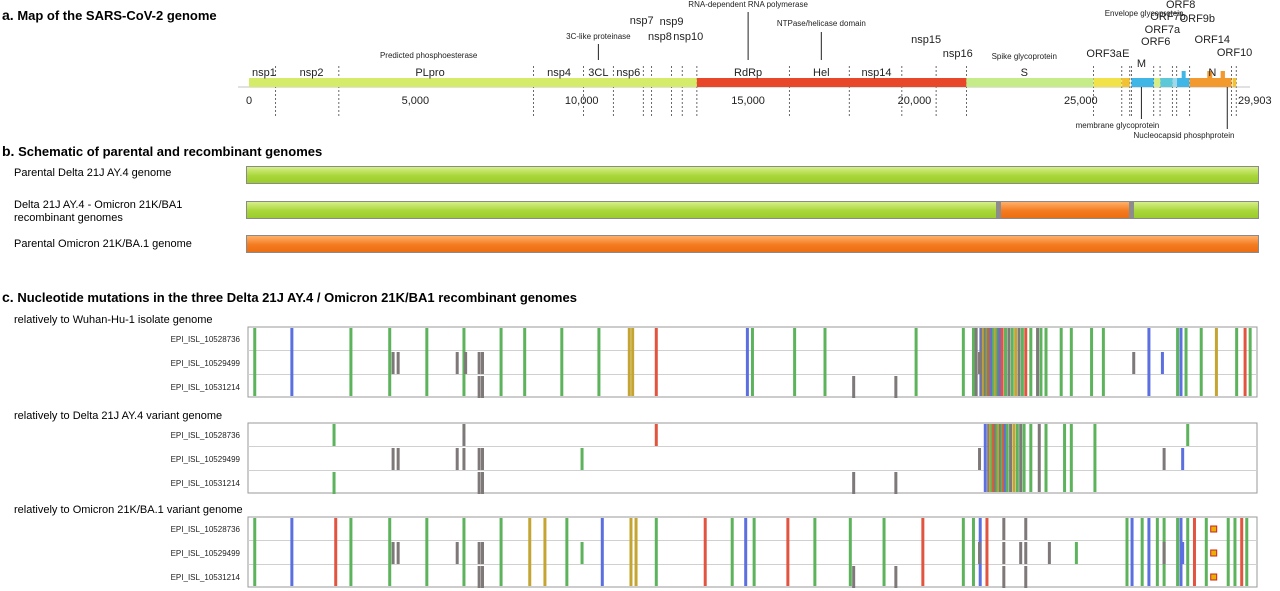 This screenshot has width=1280, height=591. I want to click on below-label-0: membrane glycoprotein, so click(1118, 125).